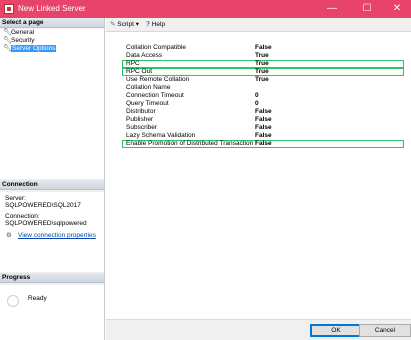 Image resolution: width=411 pixels, height=340 pixels. What do you see at coordinates (52, 185) in the screenshot?
I see `connection-header: Connection` at bounding box center [52, 185].